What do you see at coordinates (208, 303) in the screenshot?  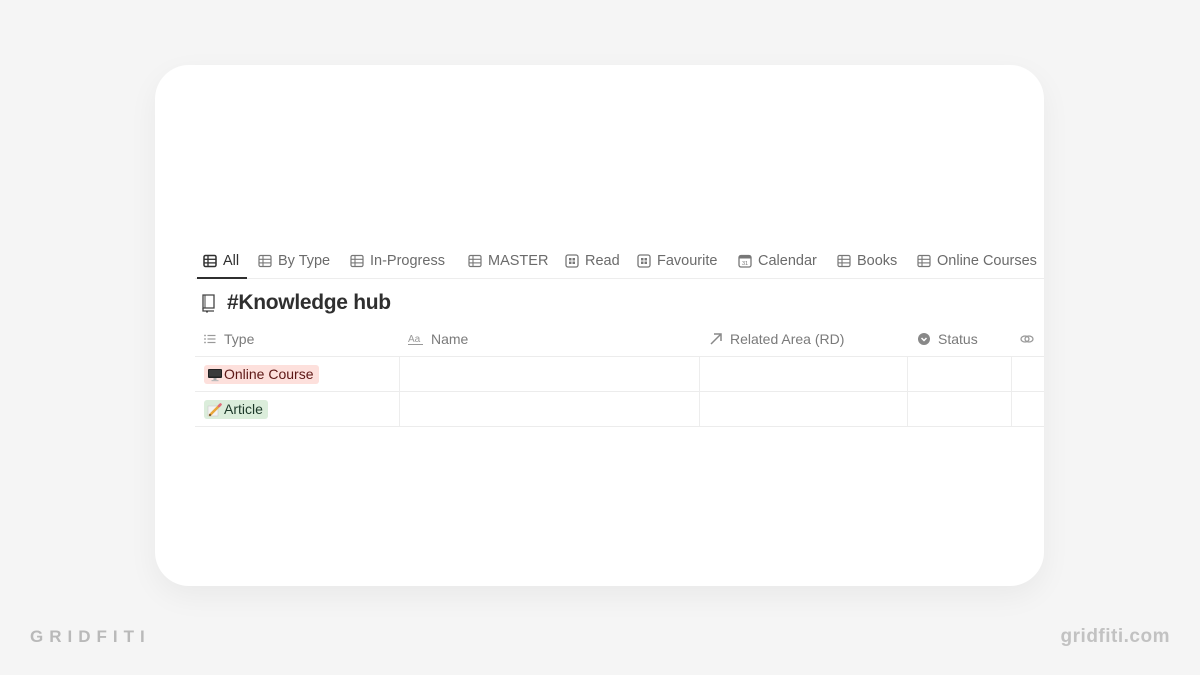 I see `book-icon` at bounding box center [208, 303].